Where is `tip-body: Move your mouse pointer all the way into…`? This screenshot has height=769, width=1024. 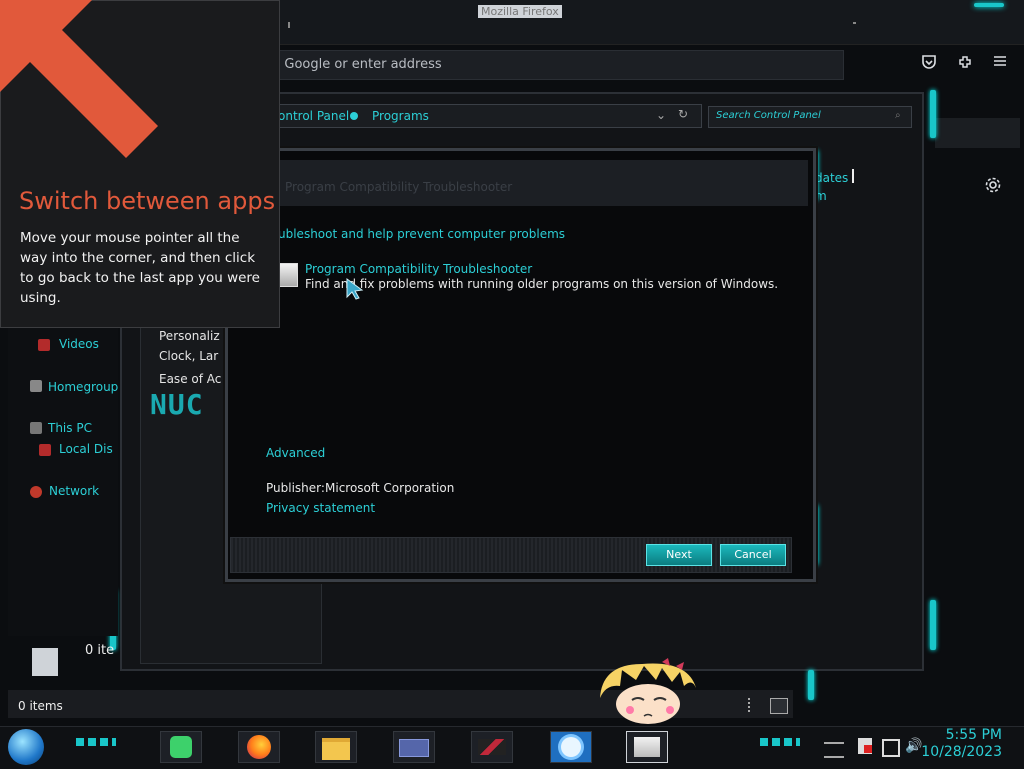
tip-body: Move your mouse pointer all the way into… is located at coordinates (140, 268).